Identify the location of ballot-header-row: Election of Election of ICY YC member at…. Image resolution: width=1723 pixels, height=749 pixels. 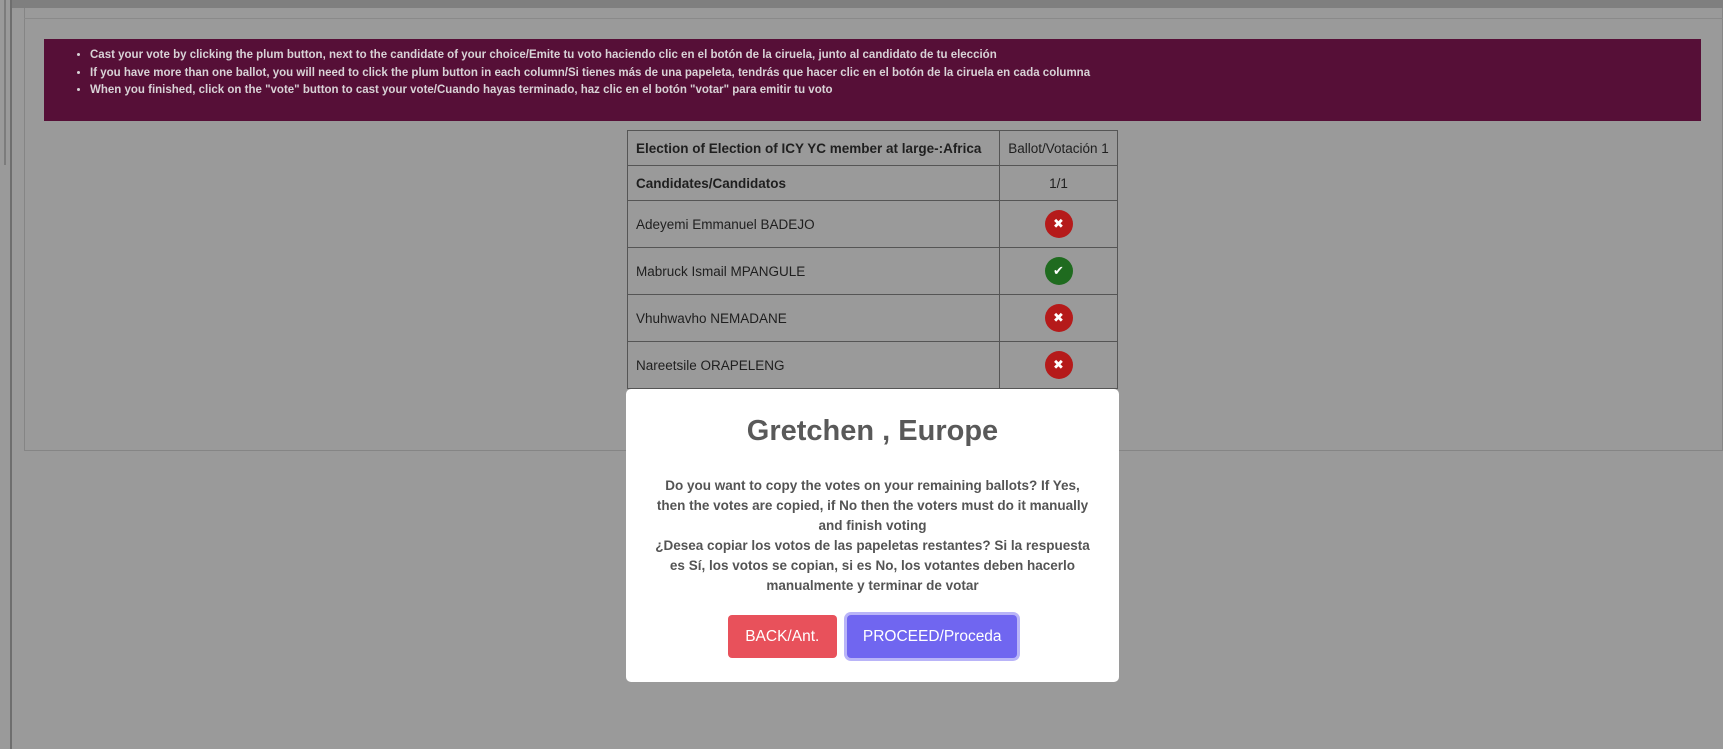
(872, 148).